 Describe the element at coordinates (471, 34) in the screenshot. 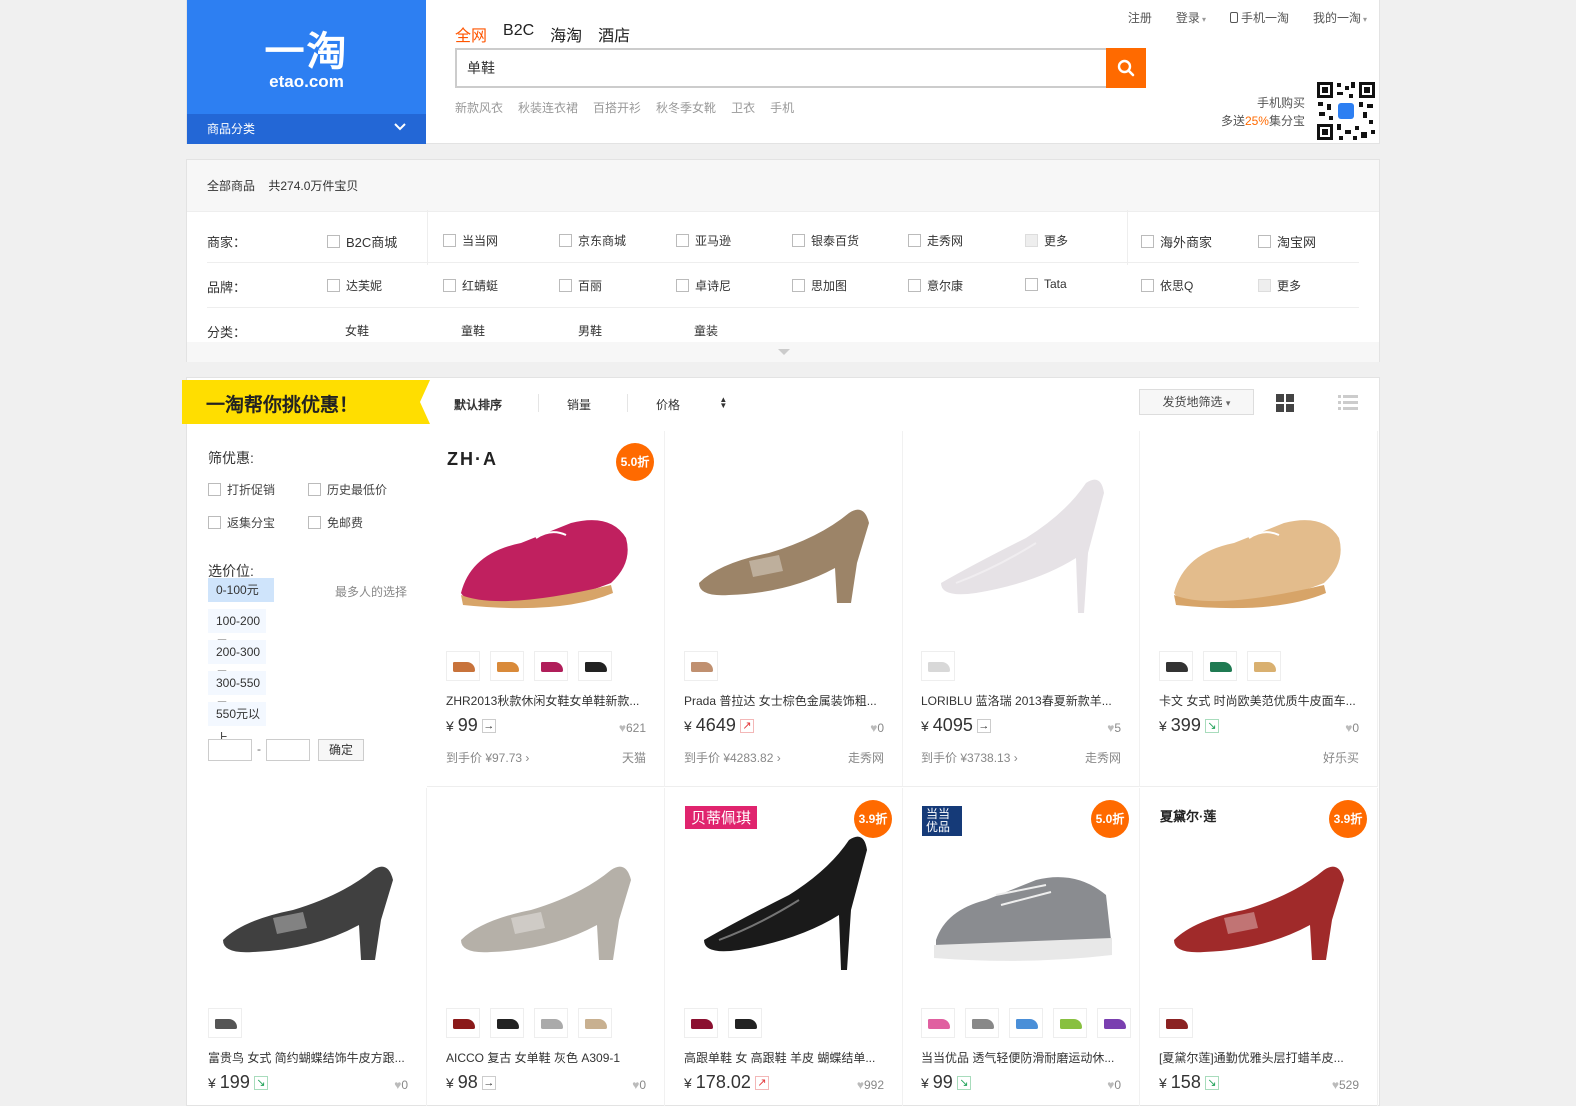

I see `search-tab-all: 全网` at that location.